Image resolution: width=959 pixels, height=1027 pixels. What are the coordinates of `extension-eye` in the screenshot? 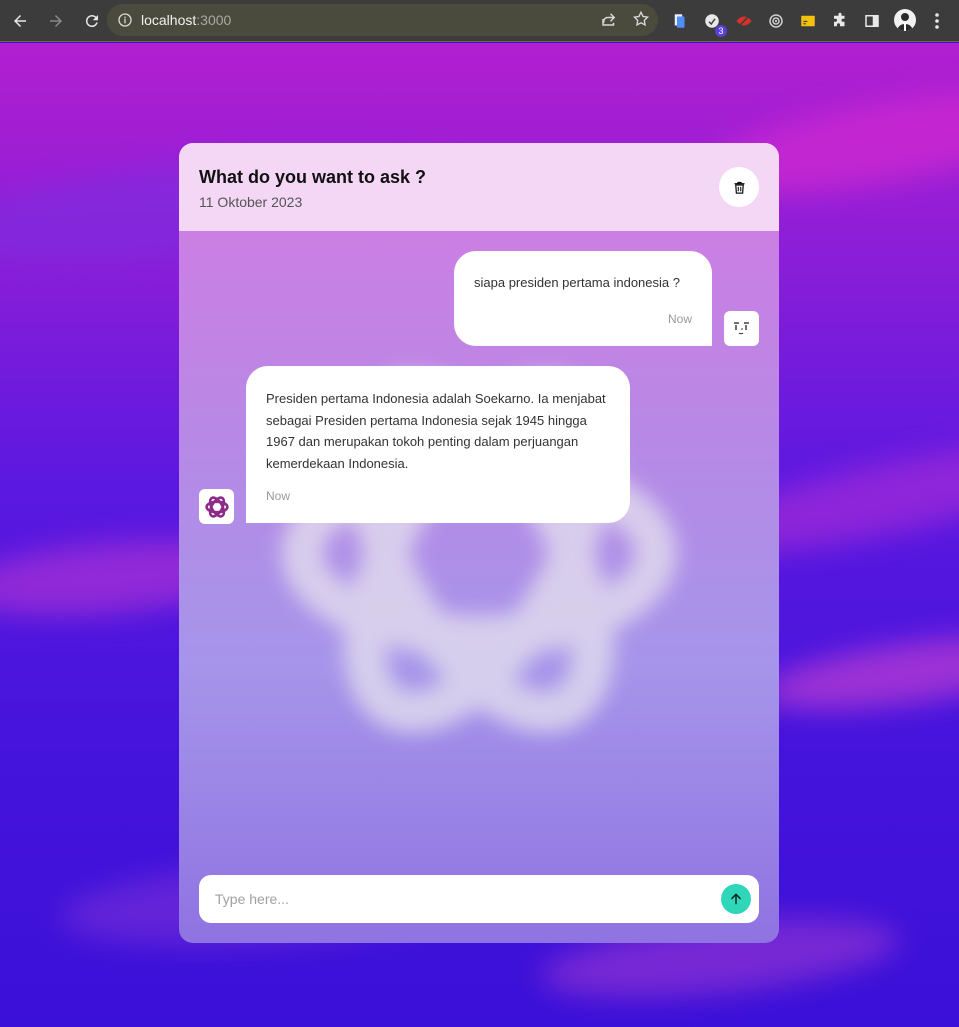 It's located at (744, 21).